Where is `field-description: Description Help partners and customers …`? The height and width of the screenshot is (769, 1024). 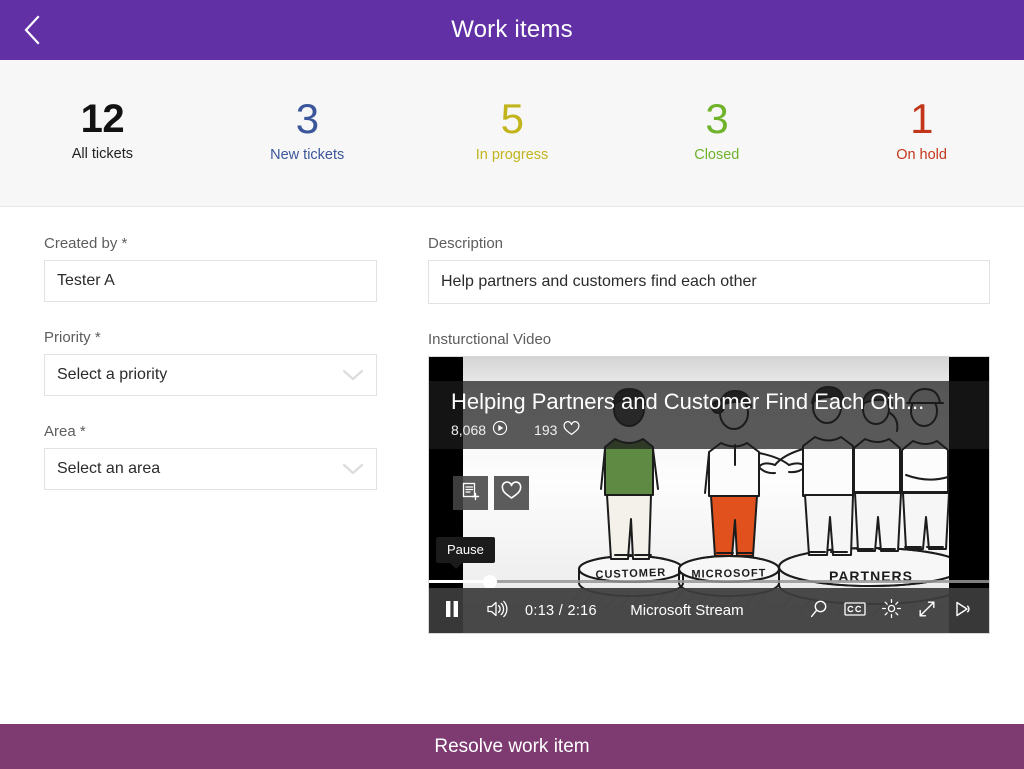
field-description: Description Help partners and customers … is located at coordinates (709, 269).